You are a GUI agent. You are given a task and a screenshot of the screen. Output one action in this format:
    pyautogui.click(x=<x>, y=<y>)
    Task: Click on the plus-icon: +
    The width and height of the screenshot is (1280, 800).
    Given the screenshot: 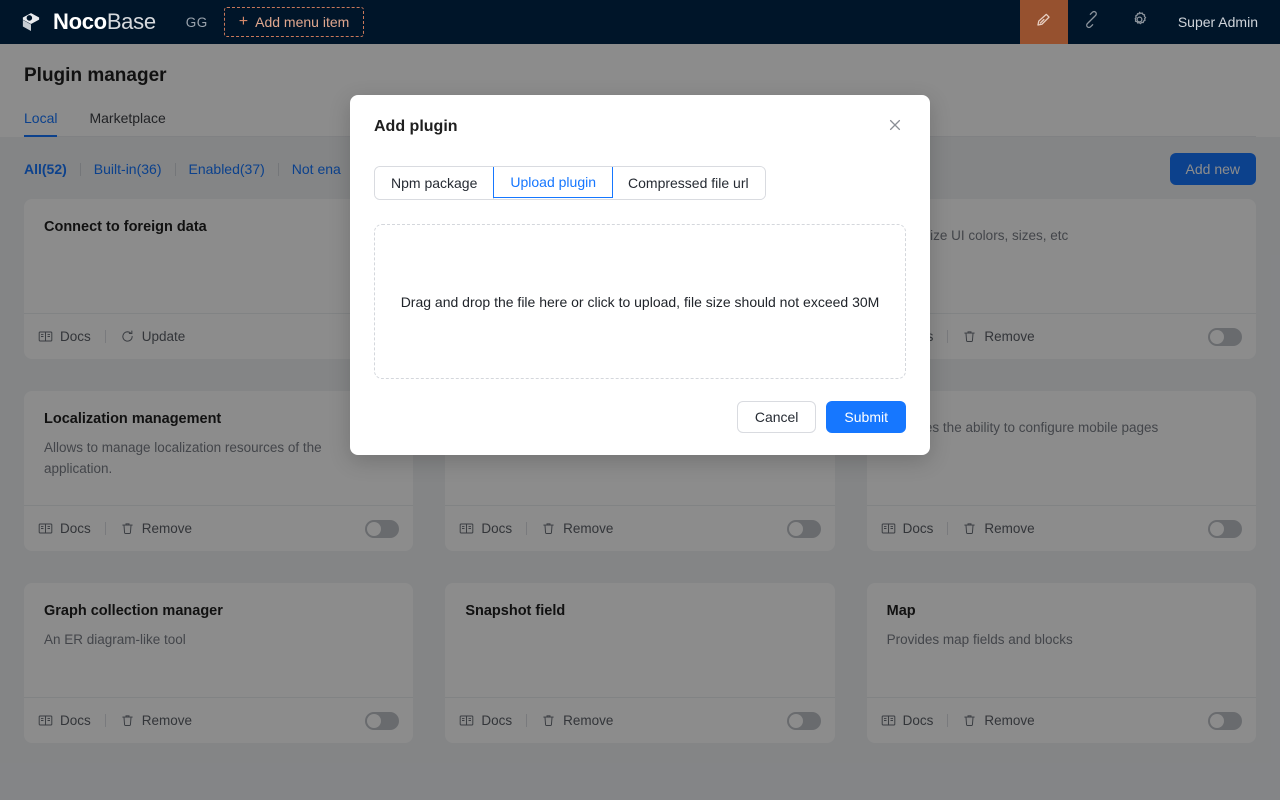 What is the action you would take?
    pyautogui.click(x=243, y=21)
    